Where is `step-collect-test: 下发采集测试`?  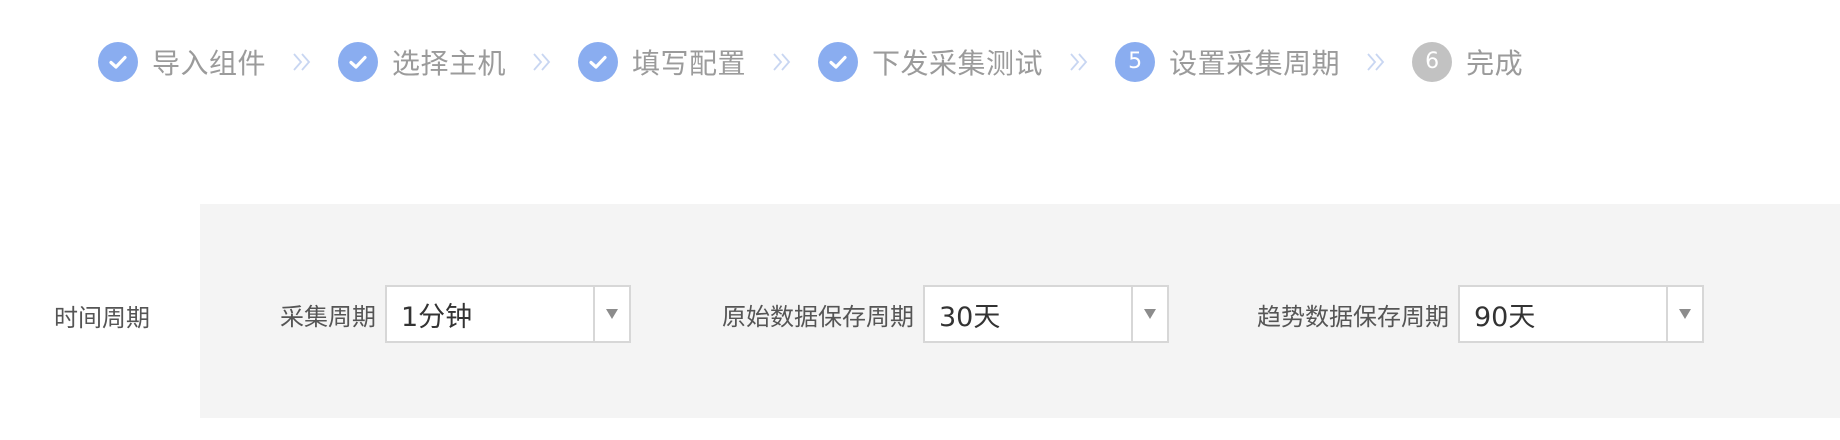 step-collect-test: 下发采集测试 is located at coordinates (930, 62).